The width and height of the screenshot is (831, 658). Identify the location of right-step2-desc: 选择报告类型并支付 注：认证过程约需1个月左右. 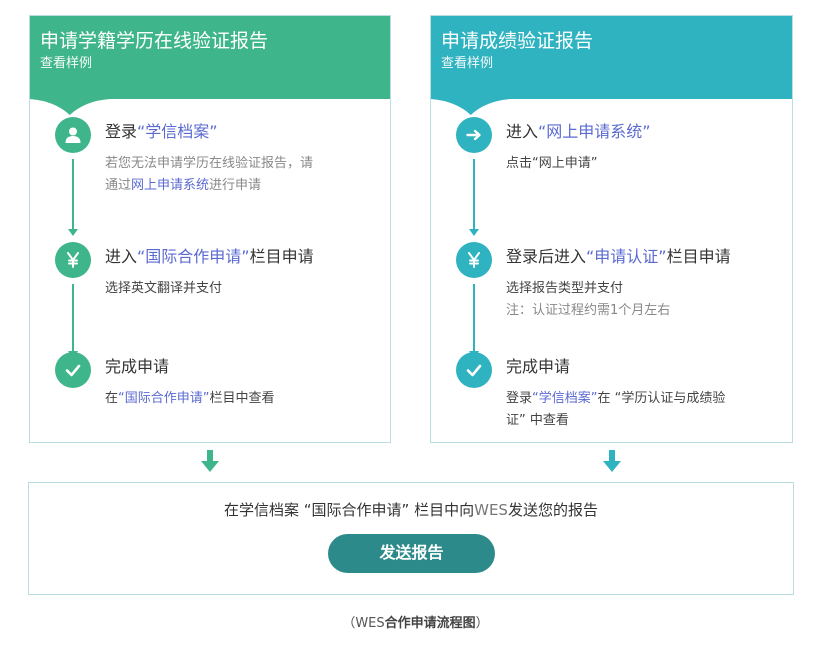
(588, 300).